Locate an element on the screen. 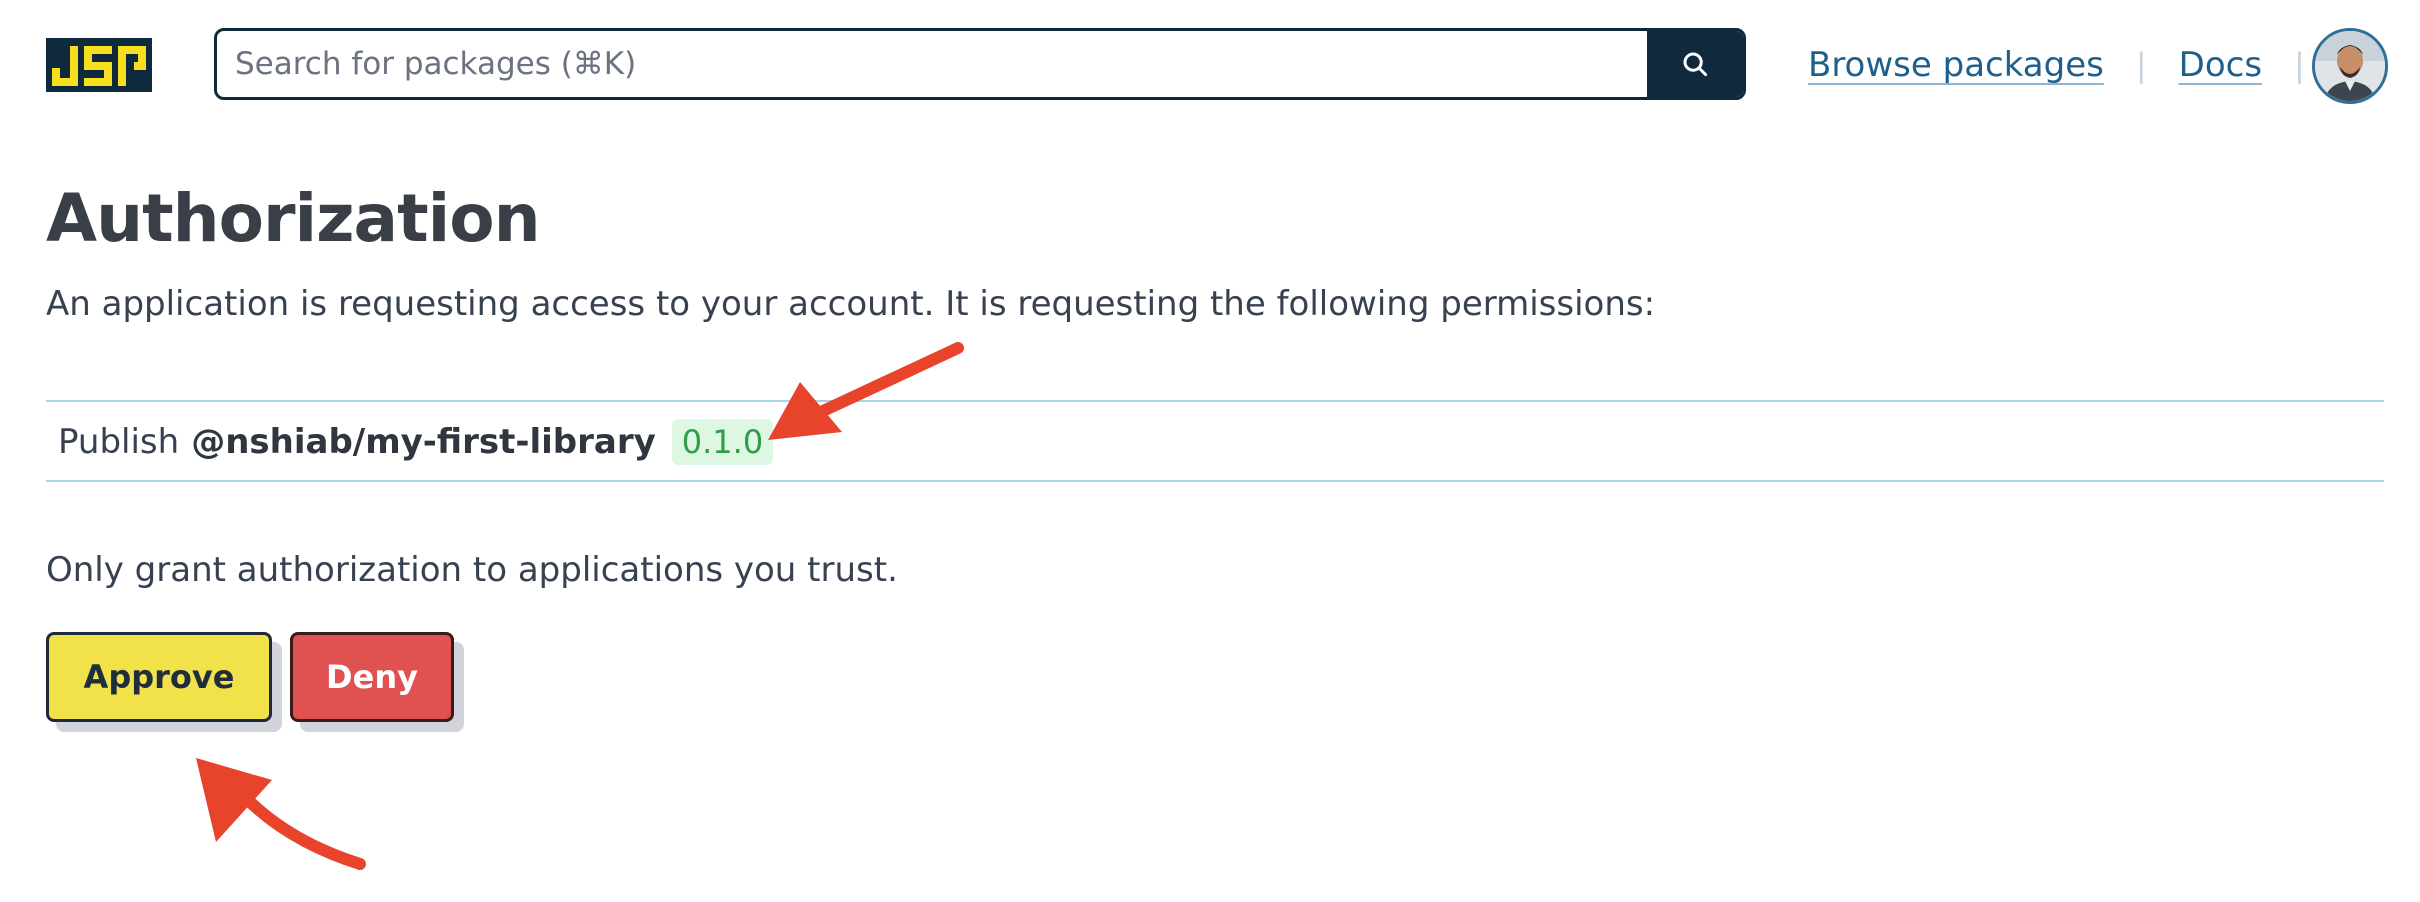  site-header: Browse packages | Docs | is located at coordinates (1210, 65).